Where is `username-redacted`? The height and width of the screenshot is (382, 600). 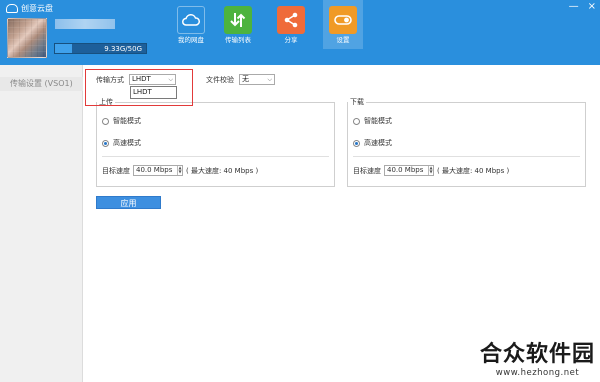
username-redacted is located at coordinates (85, 24).